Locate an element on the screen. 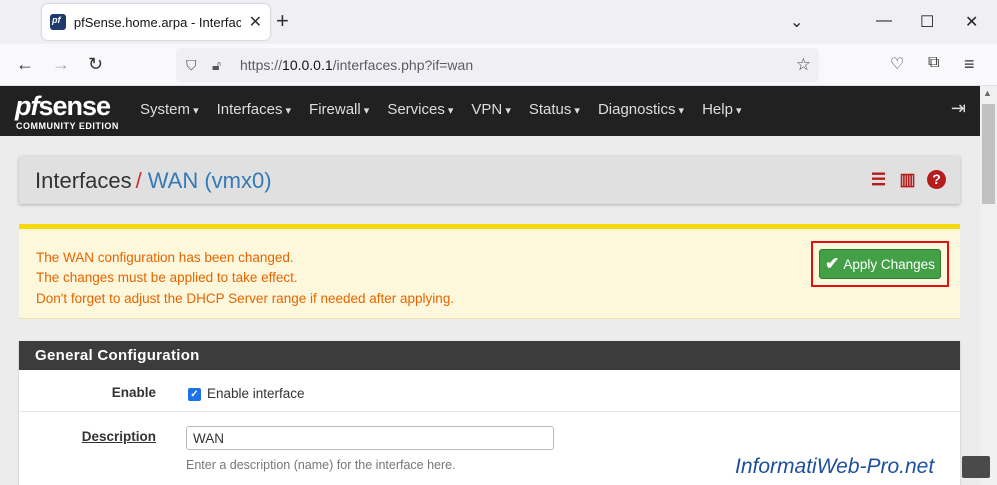 Image resolution: width=997 pixels, height=485 pixels. menu-status: Status is located at coordinates (554, 109).